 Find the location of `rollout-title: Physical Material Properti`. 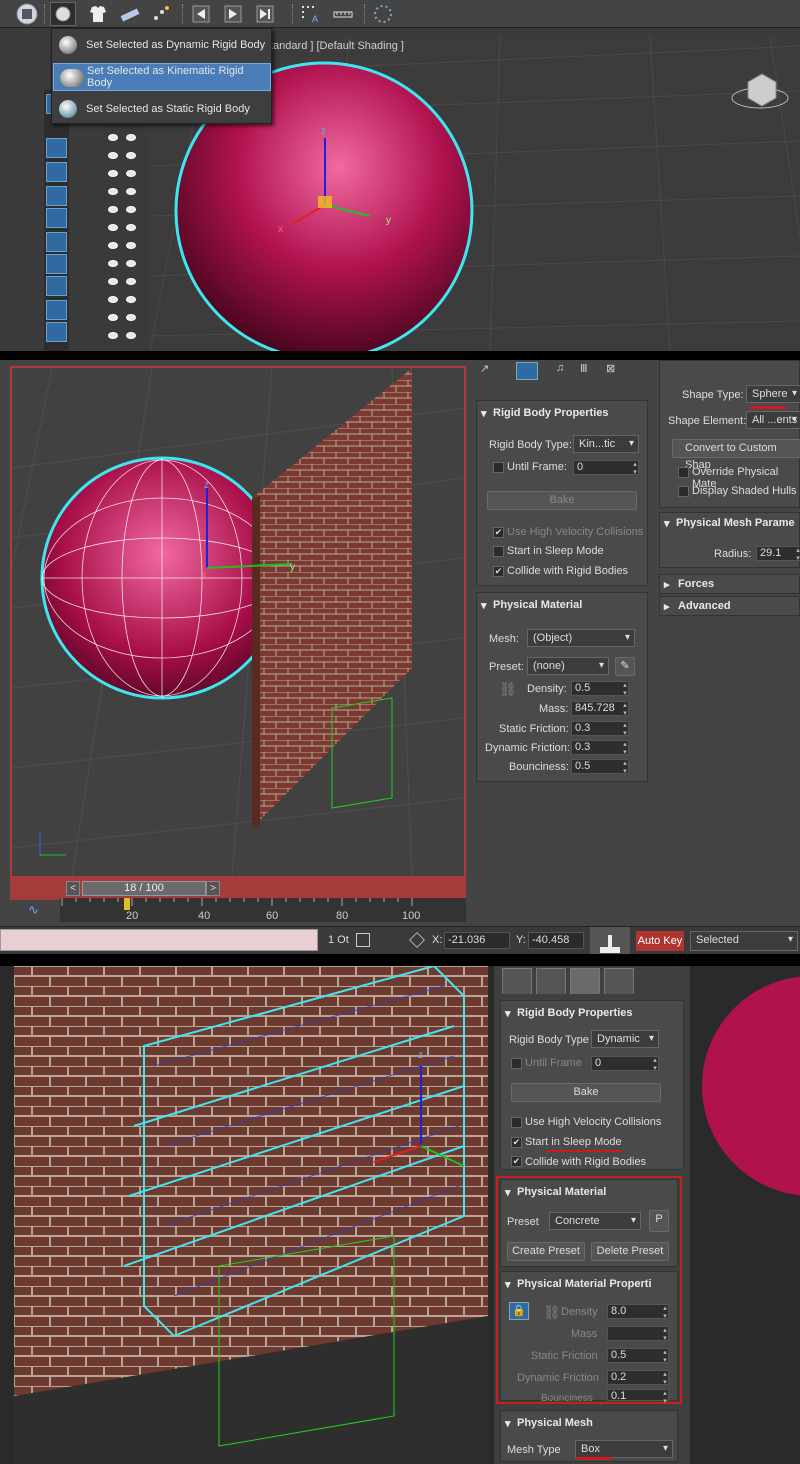

rollout-title: Physical Material Properti is located at coordinates (584, 1284).